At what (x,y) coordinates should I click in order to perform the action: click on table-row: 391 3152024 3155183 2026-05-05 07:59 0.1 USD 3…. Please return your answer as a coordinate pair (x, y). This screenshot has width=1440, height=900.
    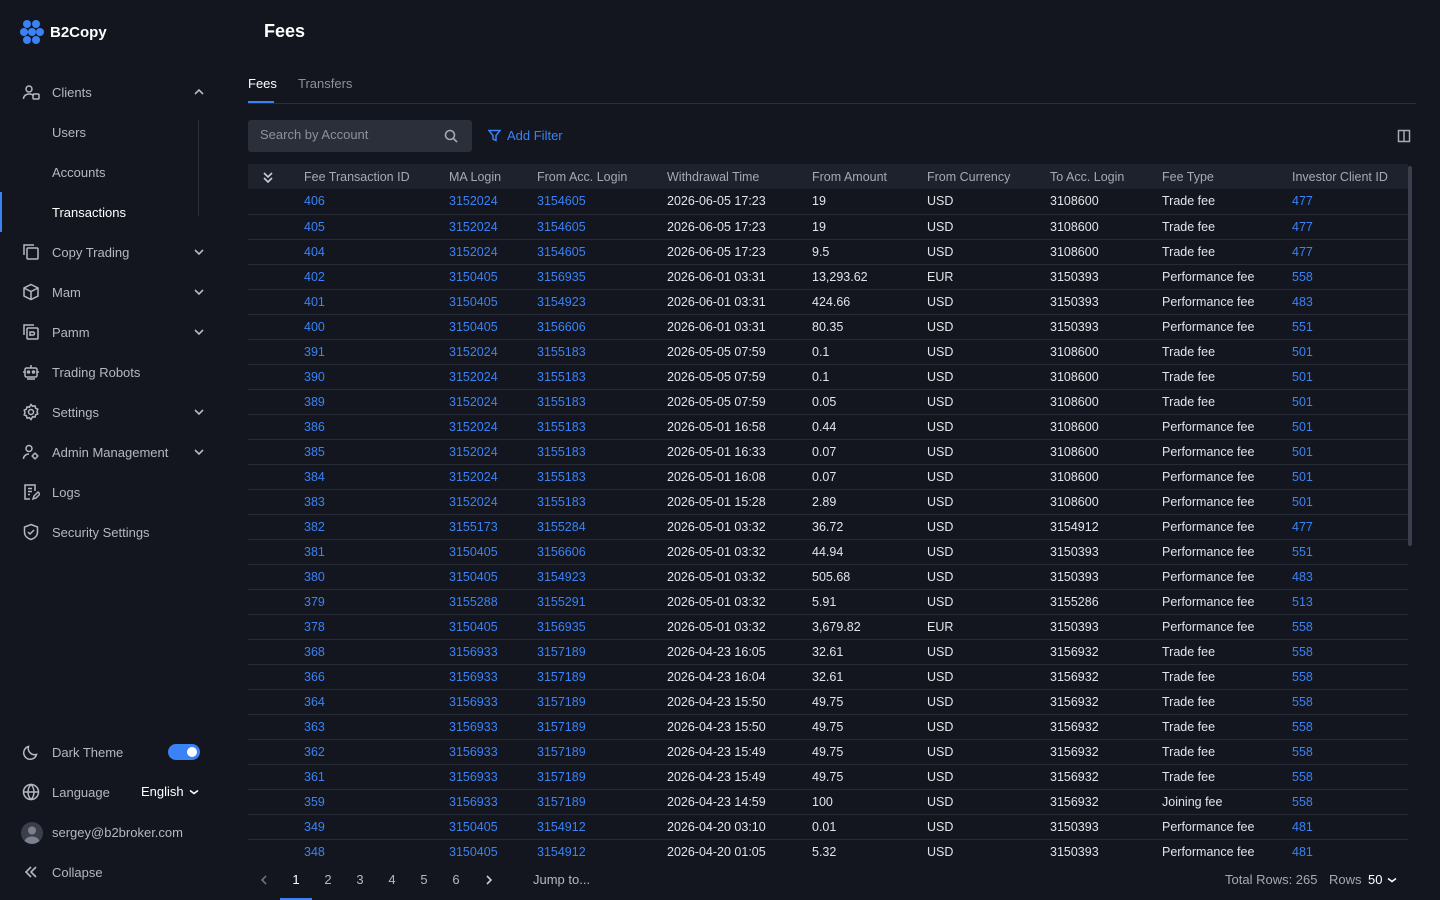
    Looking at the image, I should click on (828, 352).